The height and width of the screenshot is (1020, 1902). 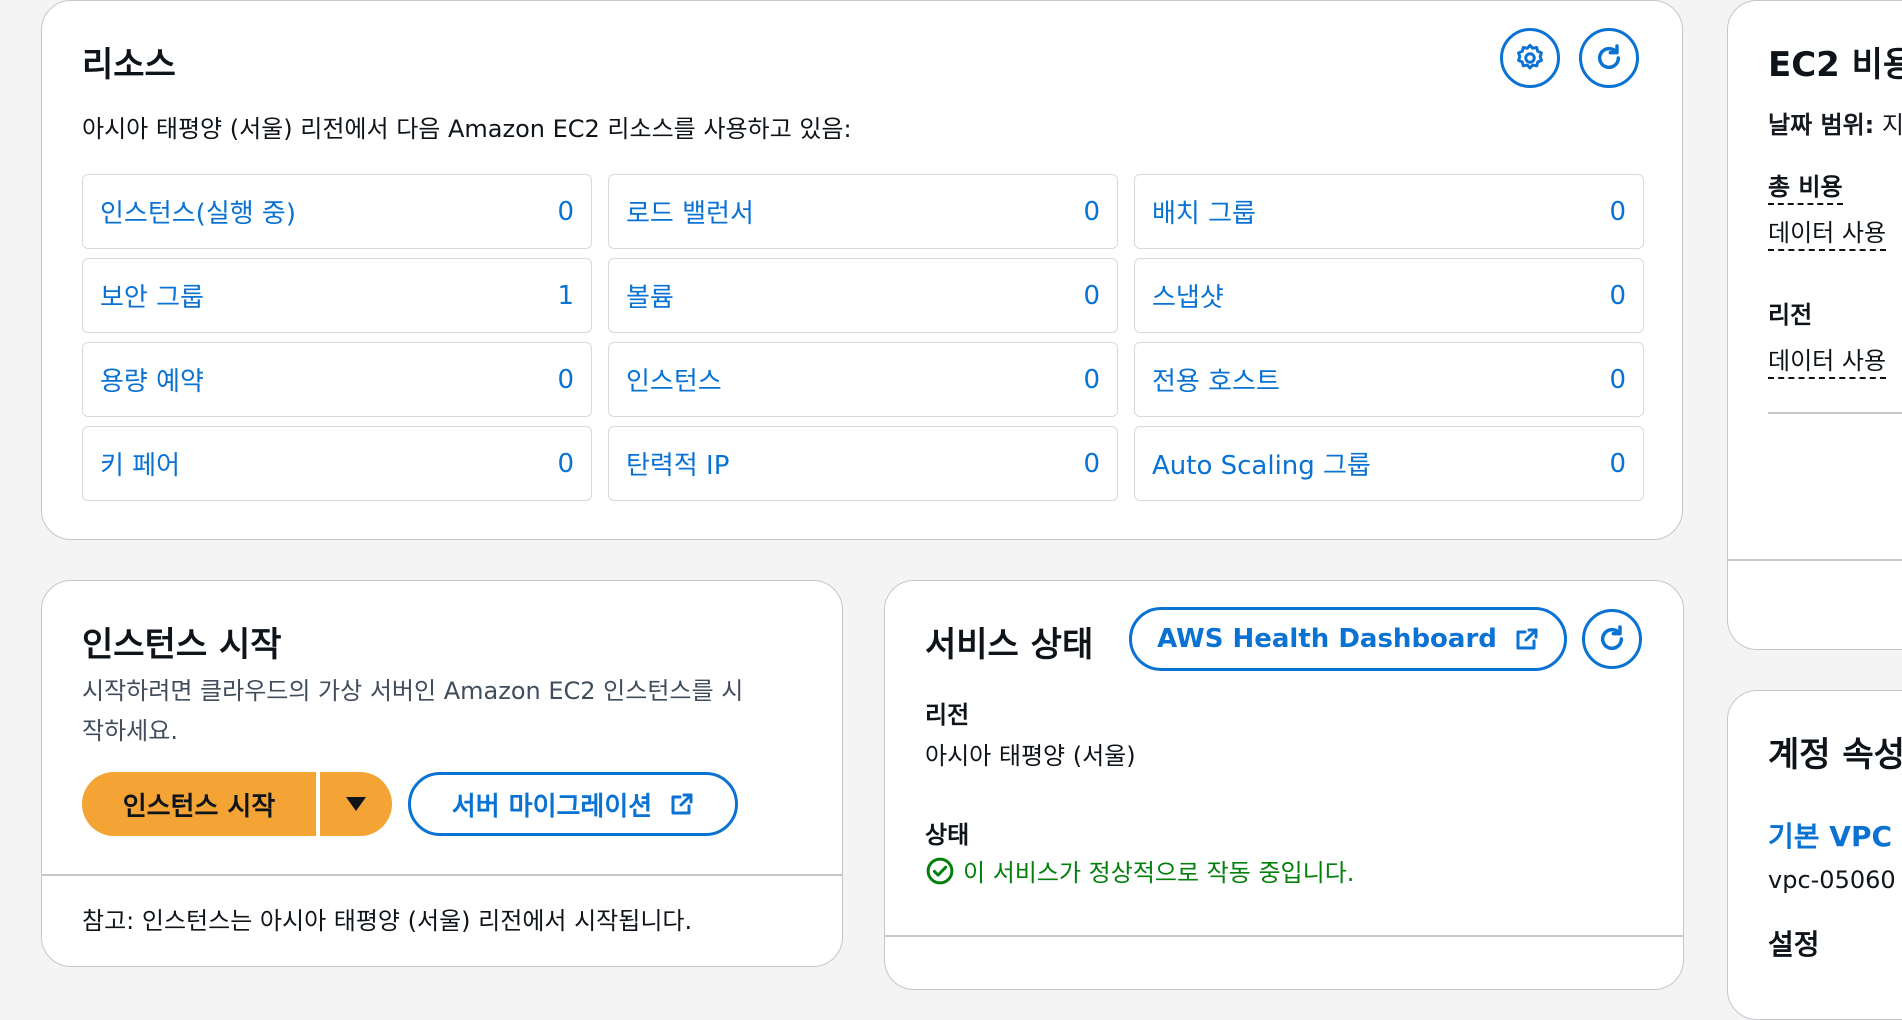 I want to click on launch-instance-label: 인스턴스 시작, so click(x=199, y=806).